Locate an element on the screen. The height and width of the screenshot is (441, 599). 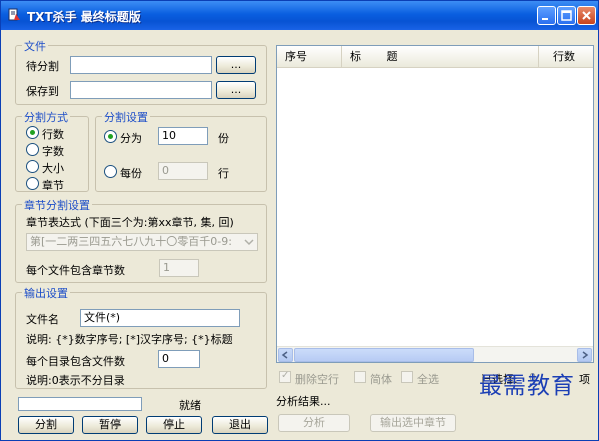
mode-chapter-radio is located at coordinates (32, 183).